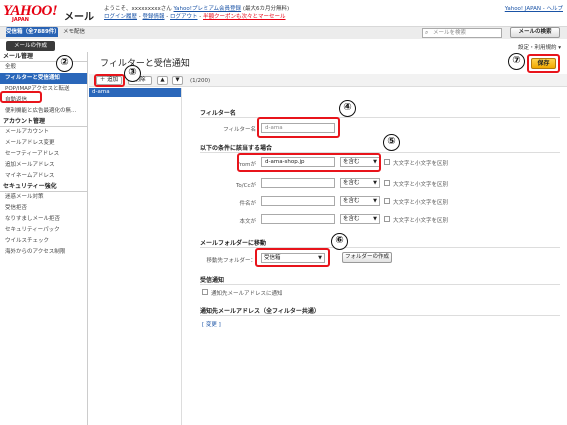 The image size is (567, 425). Describe the element at coordinates (184, 17) in the screenshot. I see `logout-link: ログアウト` at that location.